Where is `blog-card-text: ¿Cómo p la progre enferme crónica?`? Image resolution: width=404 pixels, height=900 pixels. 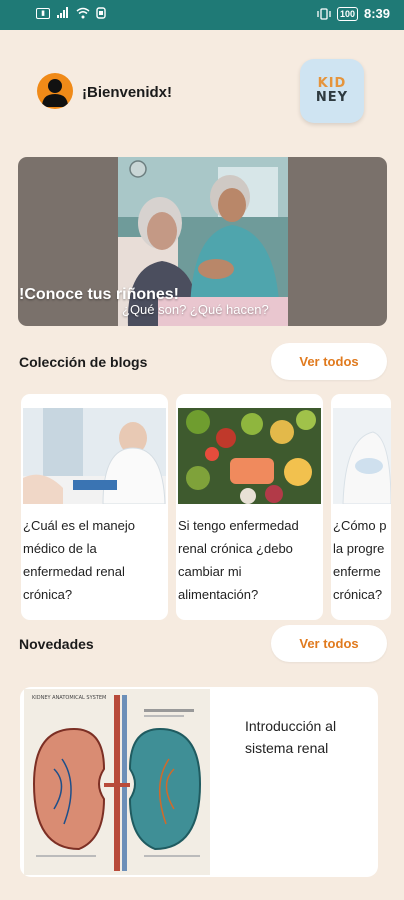
blog-card-text: ¿Cómo p la progre enferme crónica? is located at coordinates (360, 560).